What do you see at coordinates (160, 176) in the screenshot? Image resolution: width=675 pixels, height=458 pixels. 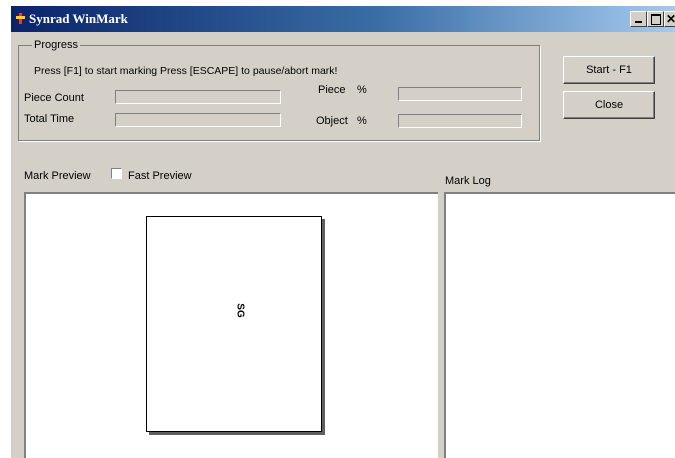 I see `fast-preview-label: Fast Preview` at bounding box center [160, 176].